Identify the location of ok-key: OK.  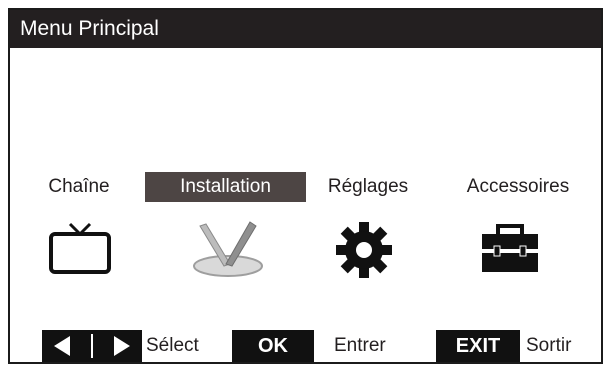
(273, 346).